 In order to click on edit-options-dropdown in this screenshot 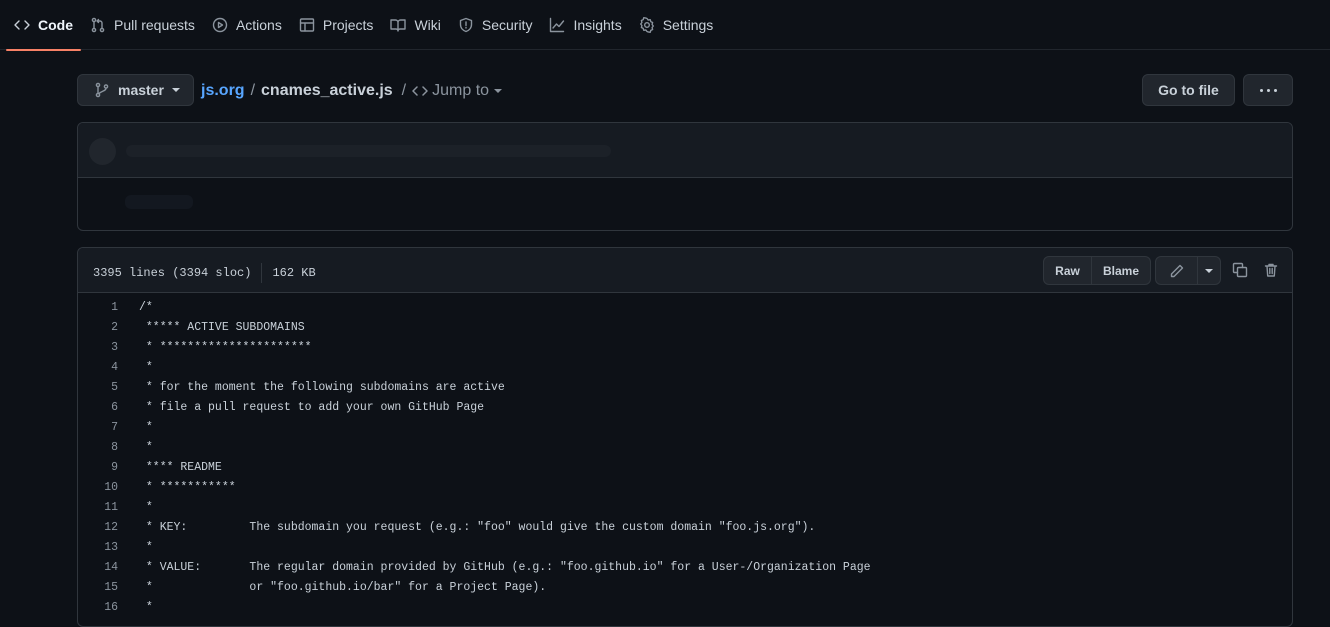, I will do `click(1209, 270)`.